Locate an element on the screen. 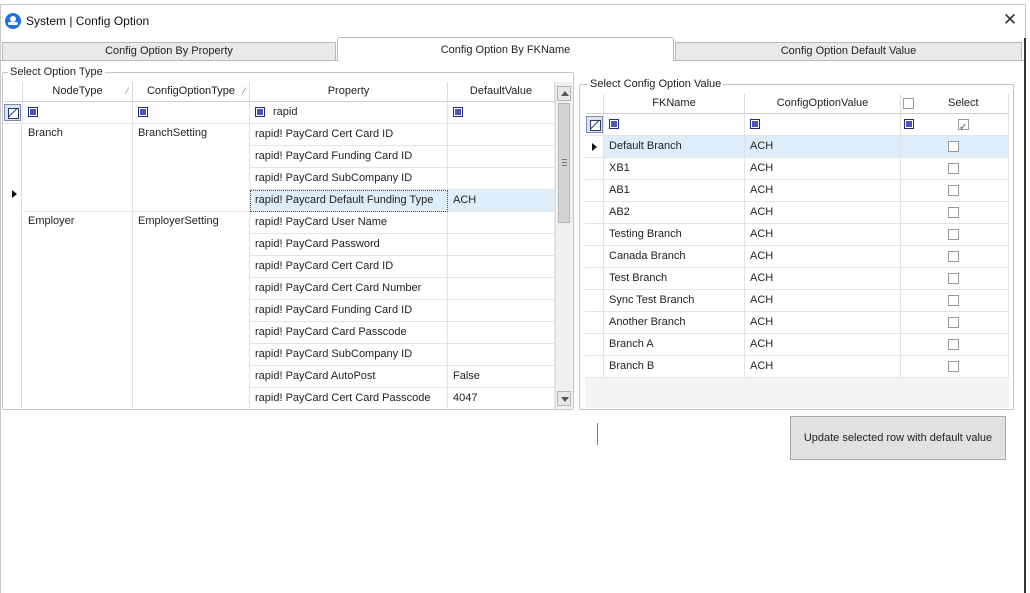 This screenshot has height=593, width=1030. fkname-cell: AB1 is located at coordinates (674, 191).